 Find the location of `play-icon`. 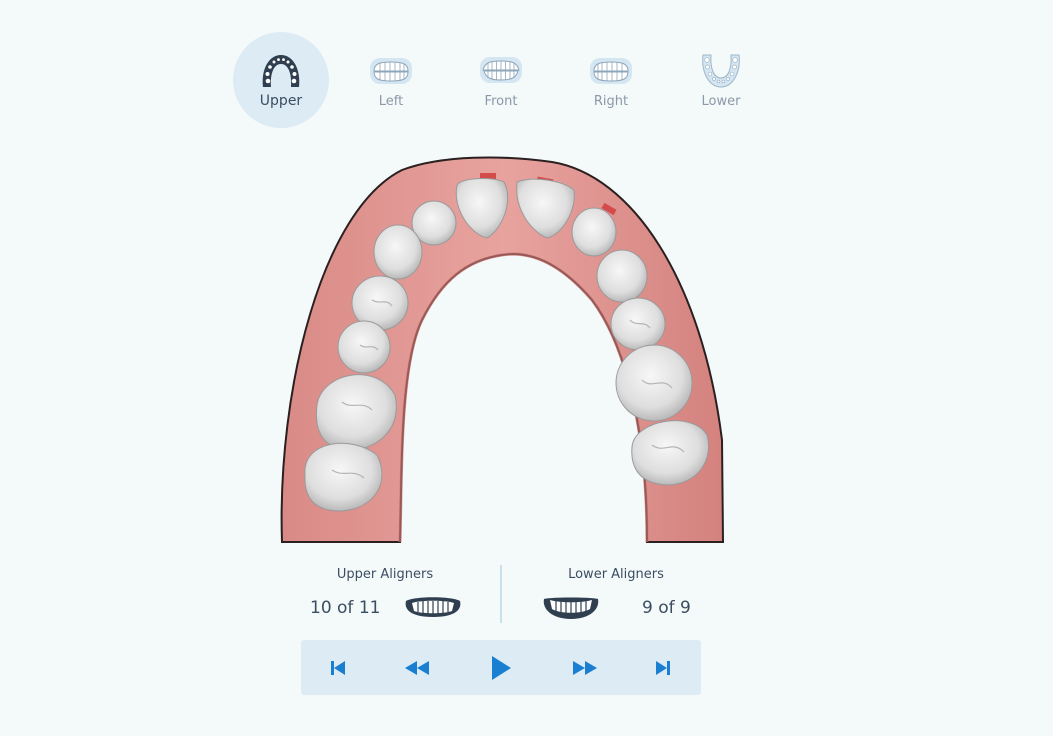

play-icon is located at coordinates (501, 668).